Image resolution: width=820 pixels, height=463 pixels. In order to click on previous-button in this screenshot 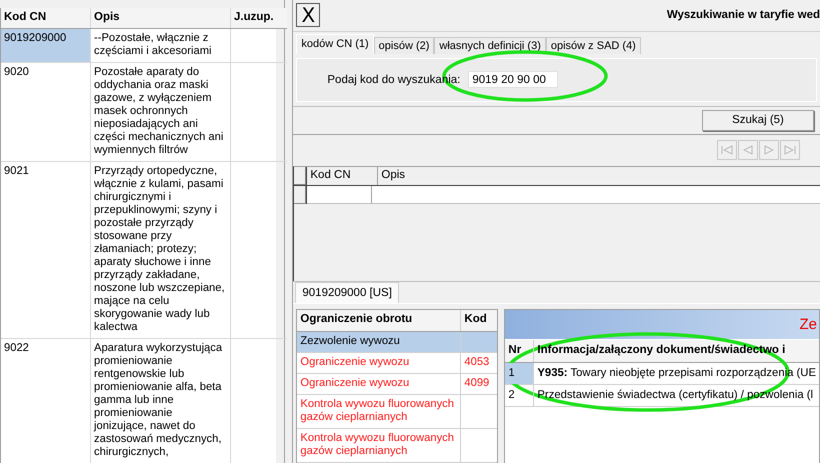, I will do `click(748, 150)`.